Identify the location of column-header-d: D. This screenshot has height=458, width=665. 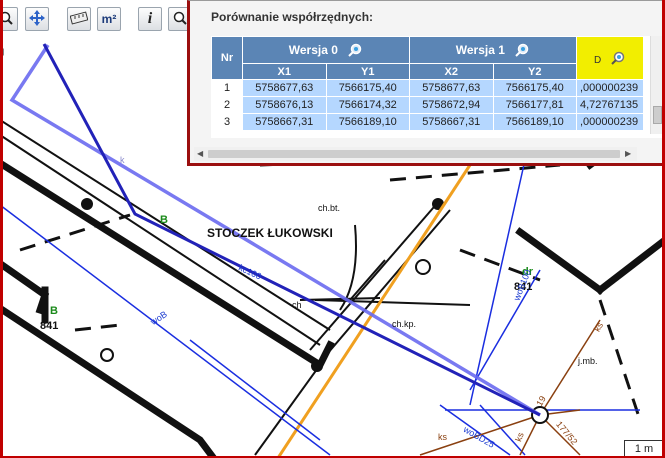
(610, 58).